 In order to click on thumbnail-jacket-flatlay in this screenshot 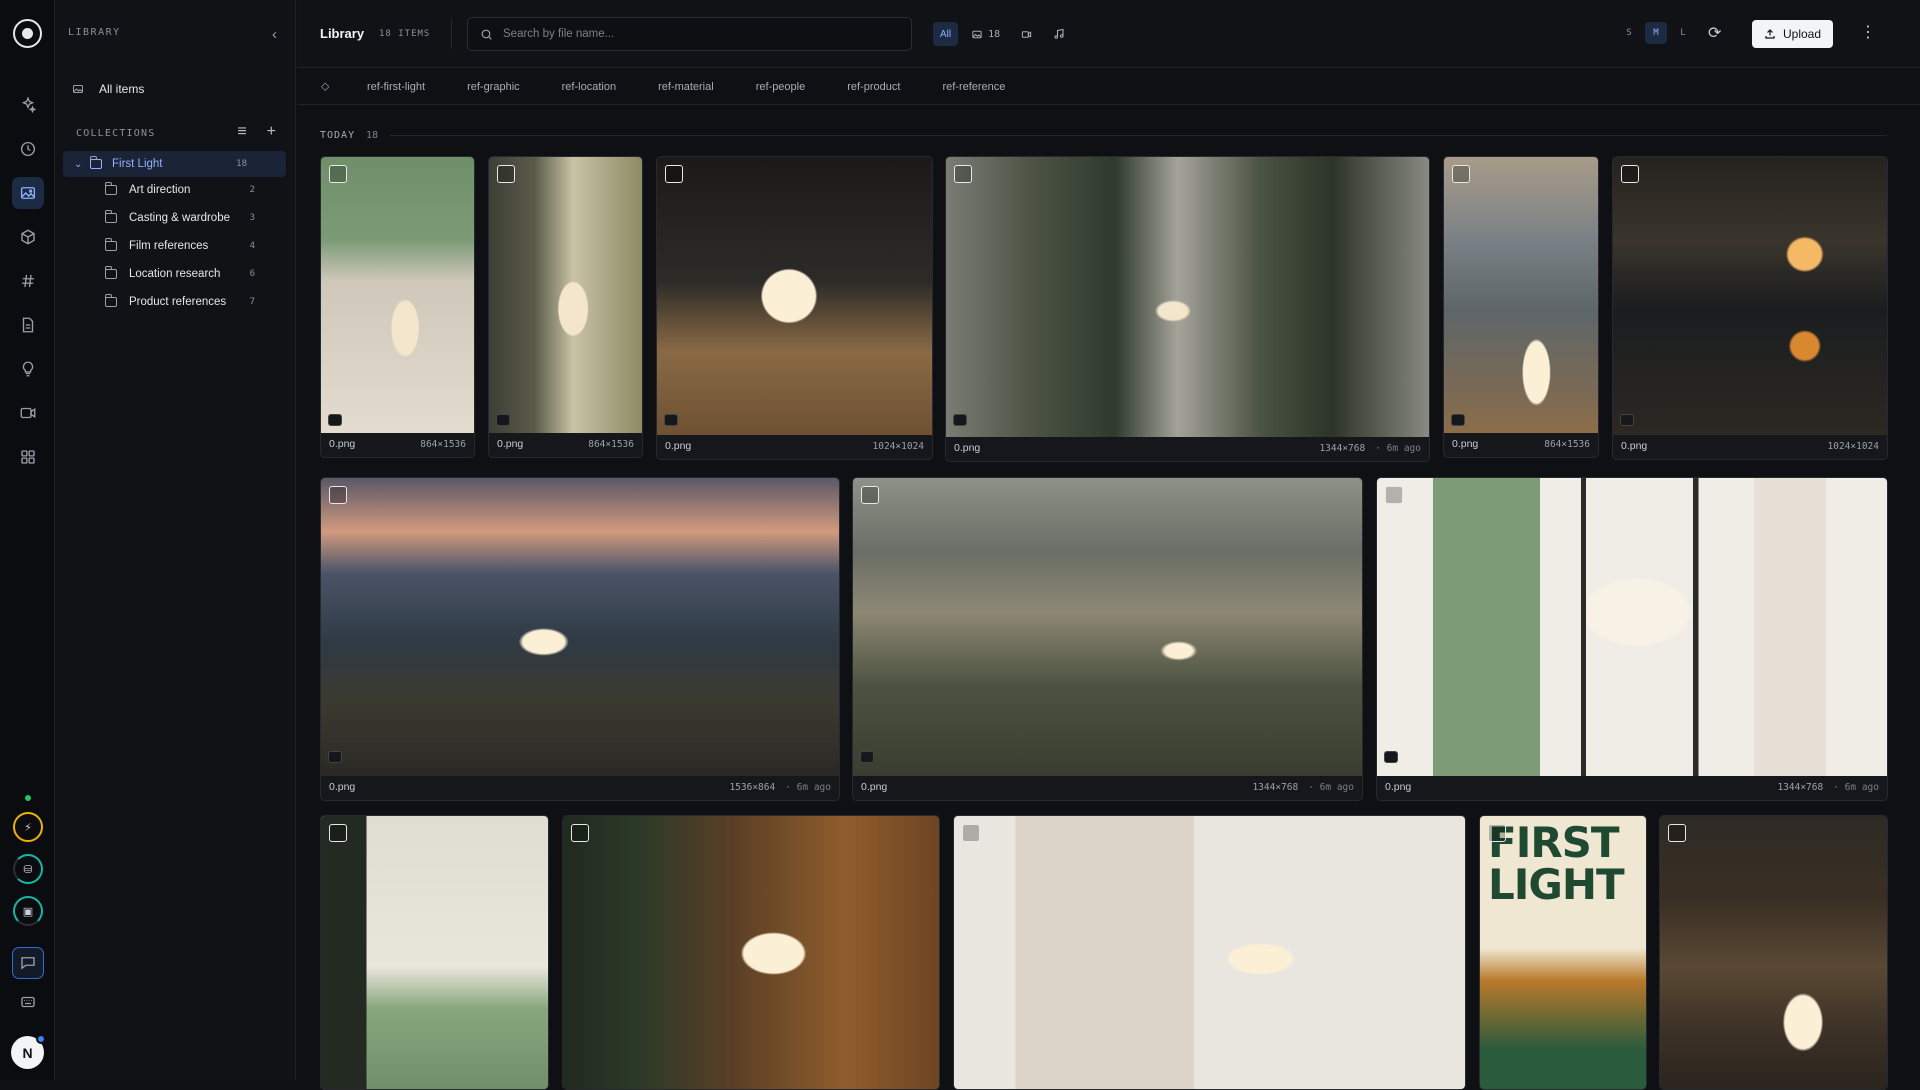, I will do `click(1209, 952)`.